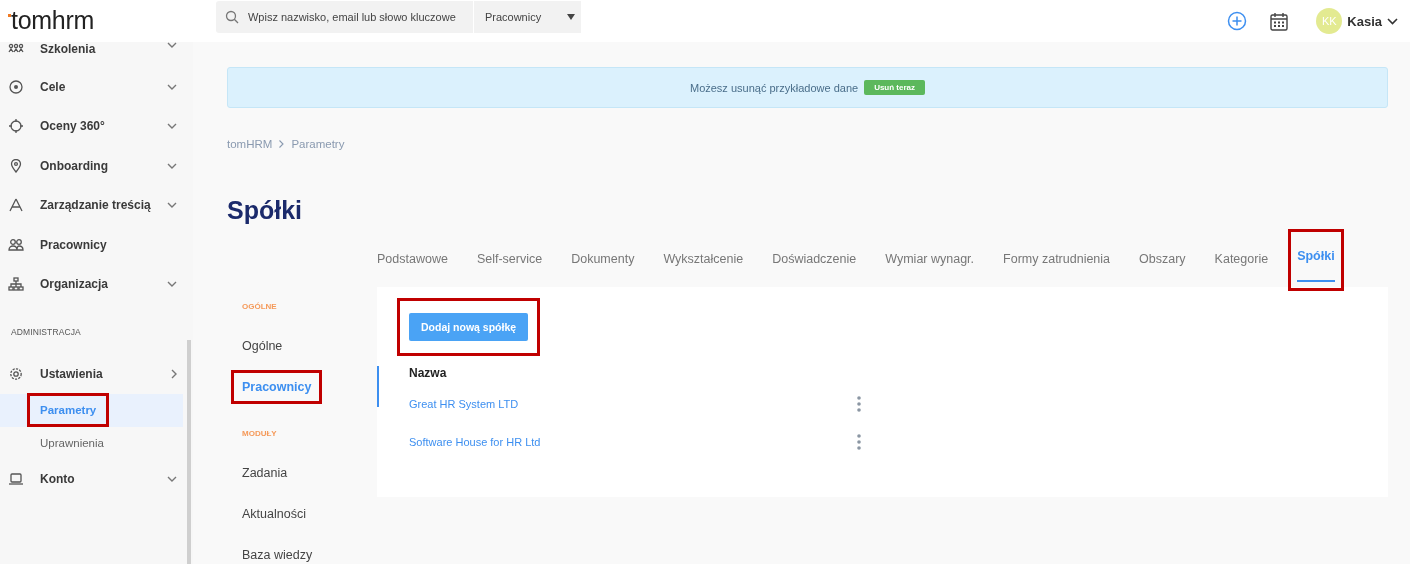 The height and width of the screenshot is (564, 1410). What do you see at coordinates (277, 554) in the screenshot?
I see `subnav-item: Baza wiedzy` at bounding box center [277, 554].